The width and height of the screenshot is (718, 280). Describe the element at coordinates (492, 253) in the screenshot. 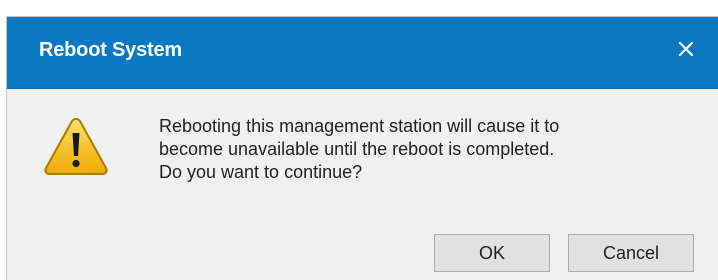

I see `ok-button: OK` at that location.